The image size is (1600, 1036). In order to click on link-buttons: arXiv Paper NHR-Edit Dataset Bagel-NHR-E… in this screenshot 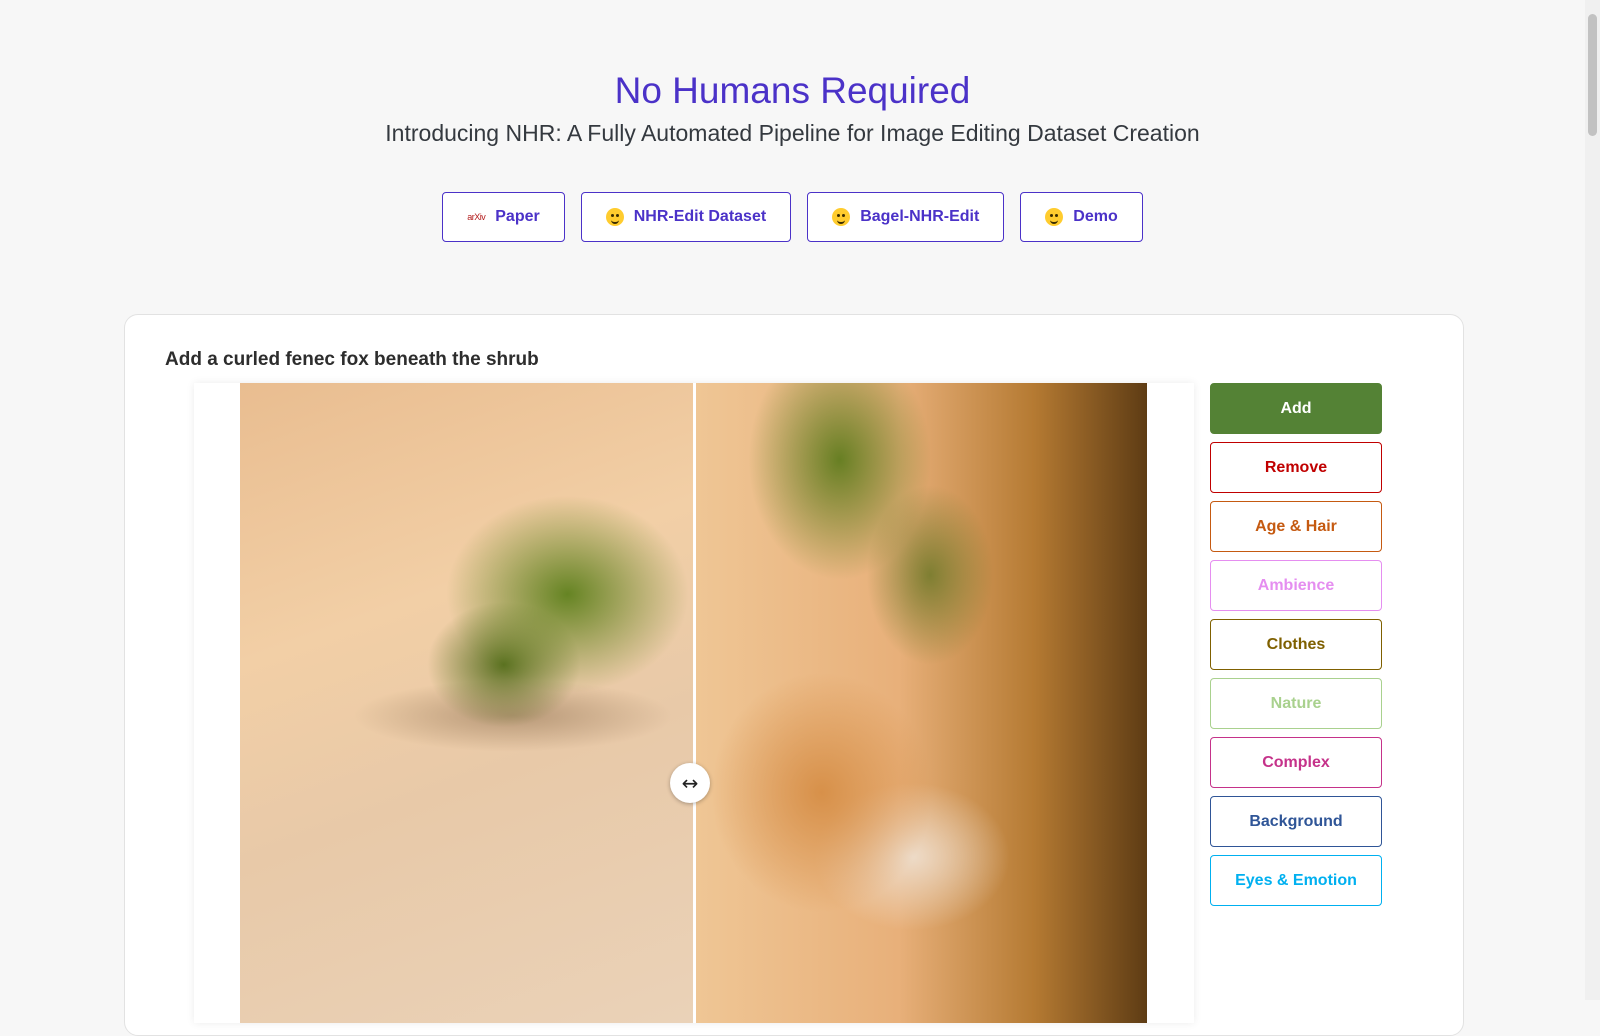, I will do `click(792, 217)`.